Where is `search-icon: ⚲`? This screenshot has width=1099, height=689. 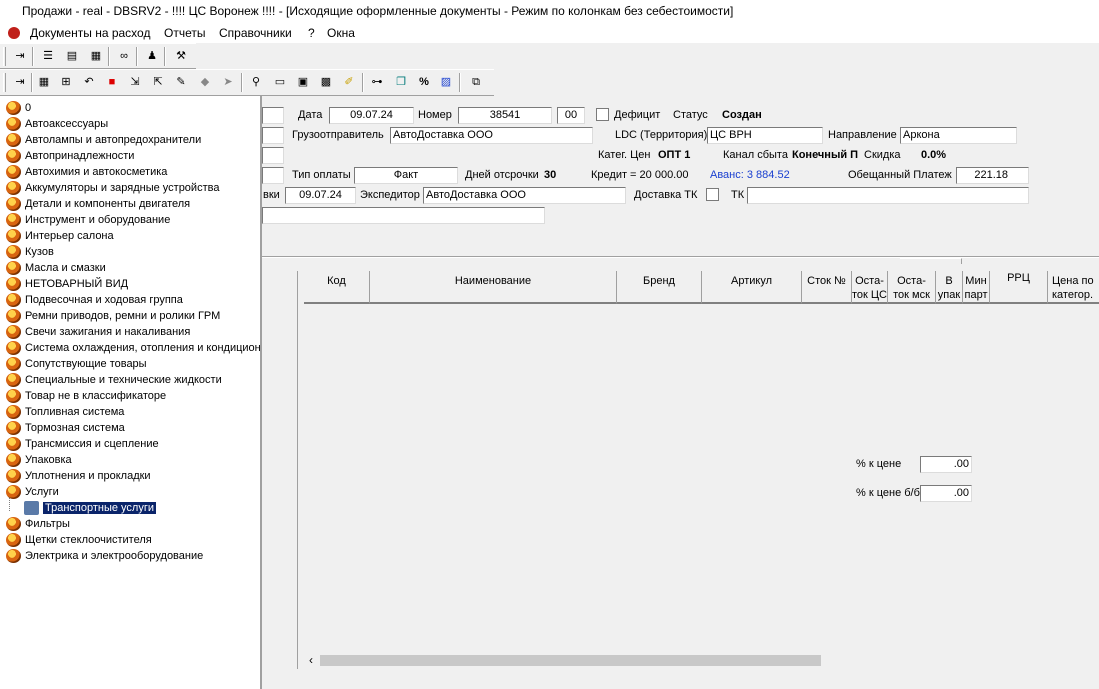 search-icon: ⚲ is located at coordinates (256, 82).